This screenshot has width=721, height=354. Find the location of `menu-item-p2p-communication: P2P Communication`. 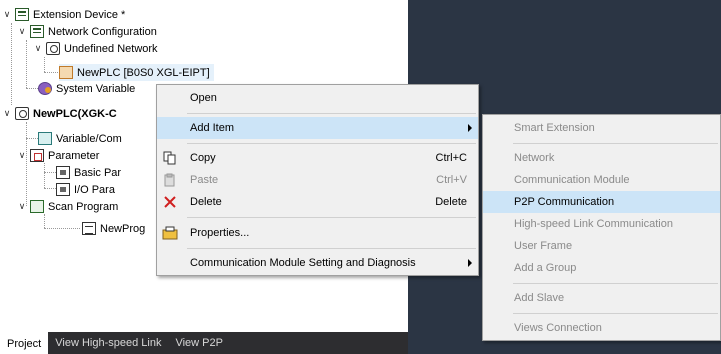

menu-item-p2p-communication: P2P Communication is located at coordinates (601, 202).